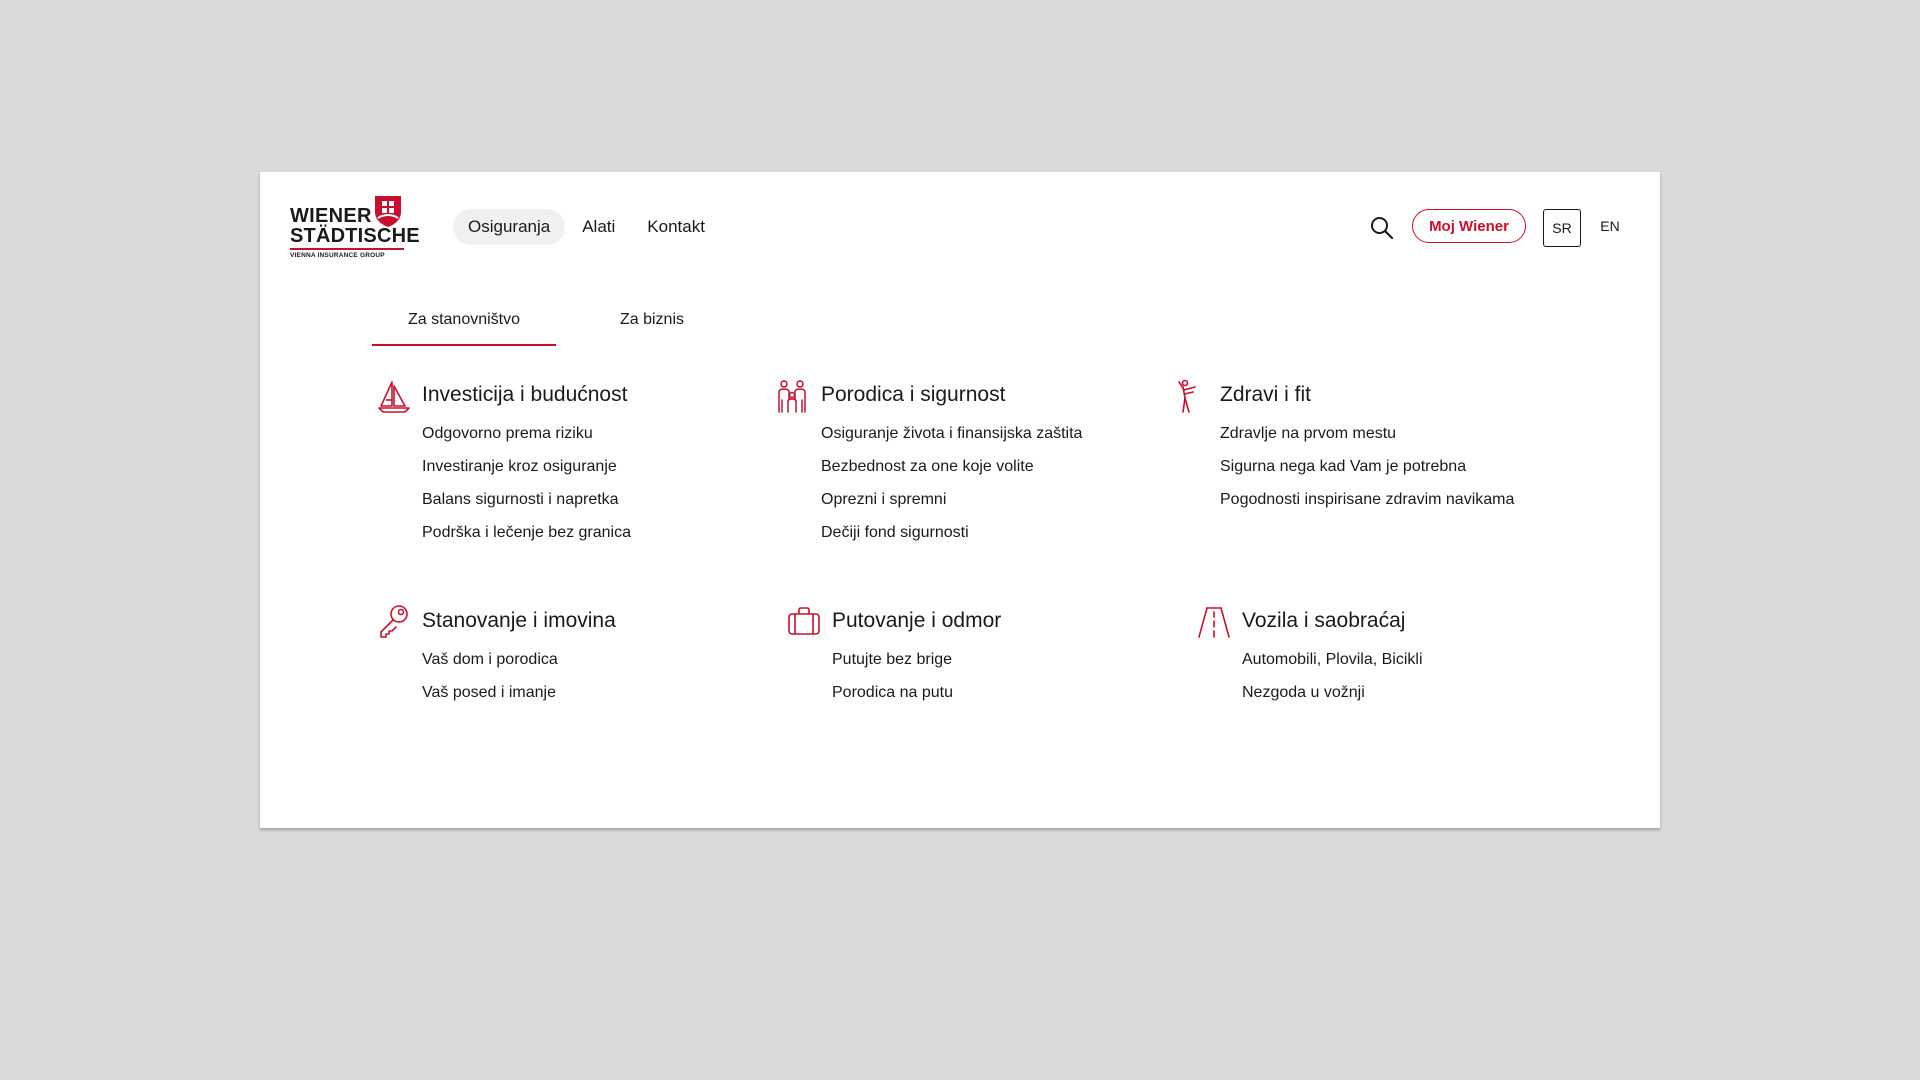 The image size is (1920, 1080). Describe the element at coordinates (676, 227) in the screenshot. I see `nav-item-kontakt: Kontakt` at that location.